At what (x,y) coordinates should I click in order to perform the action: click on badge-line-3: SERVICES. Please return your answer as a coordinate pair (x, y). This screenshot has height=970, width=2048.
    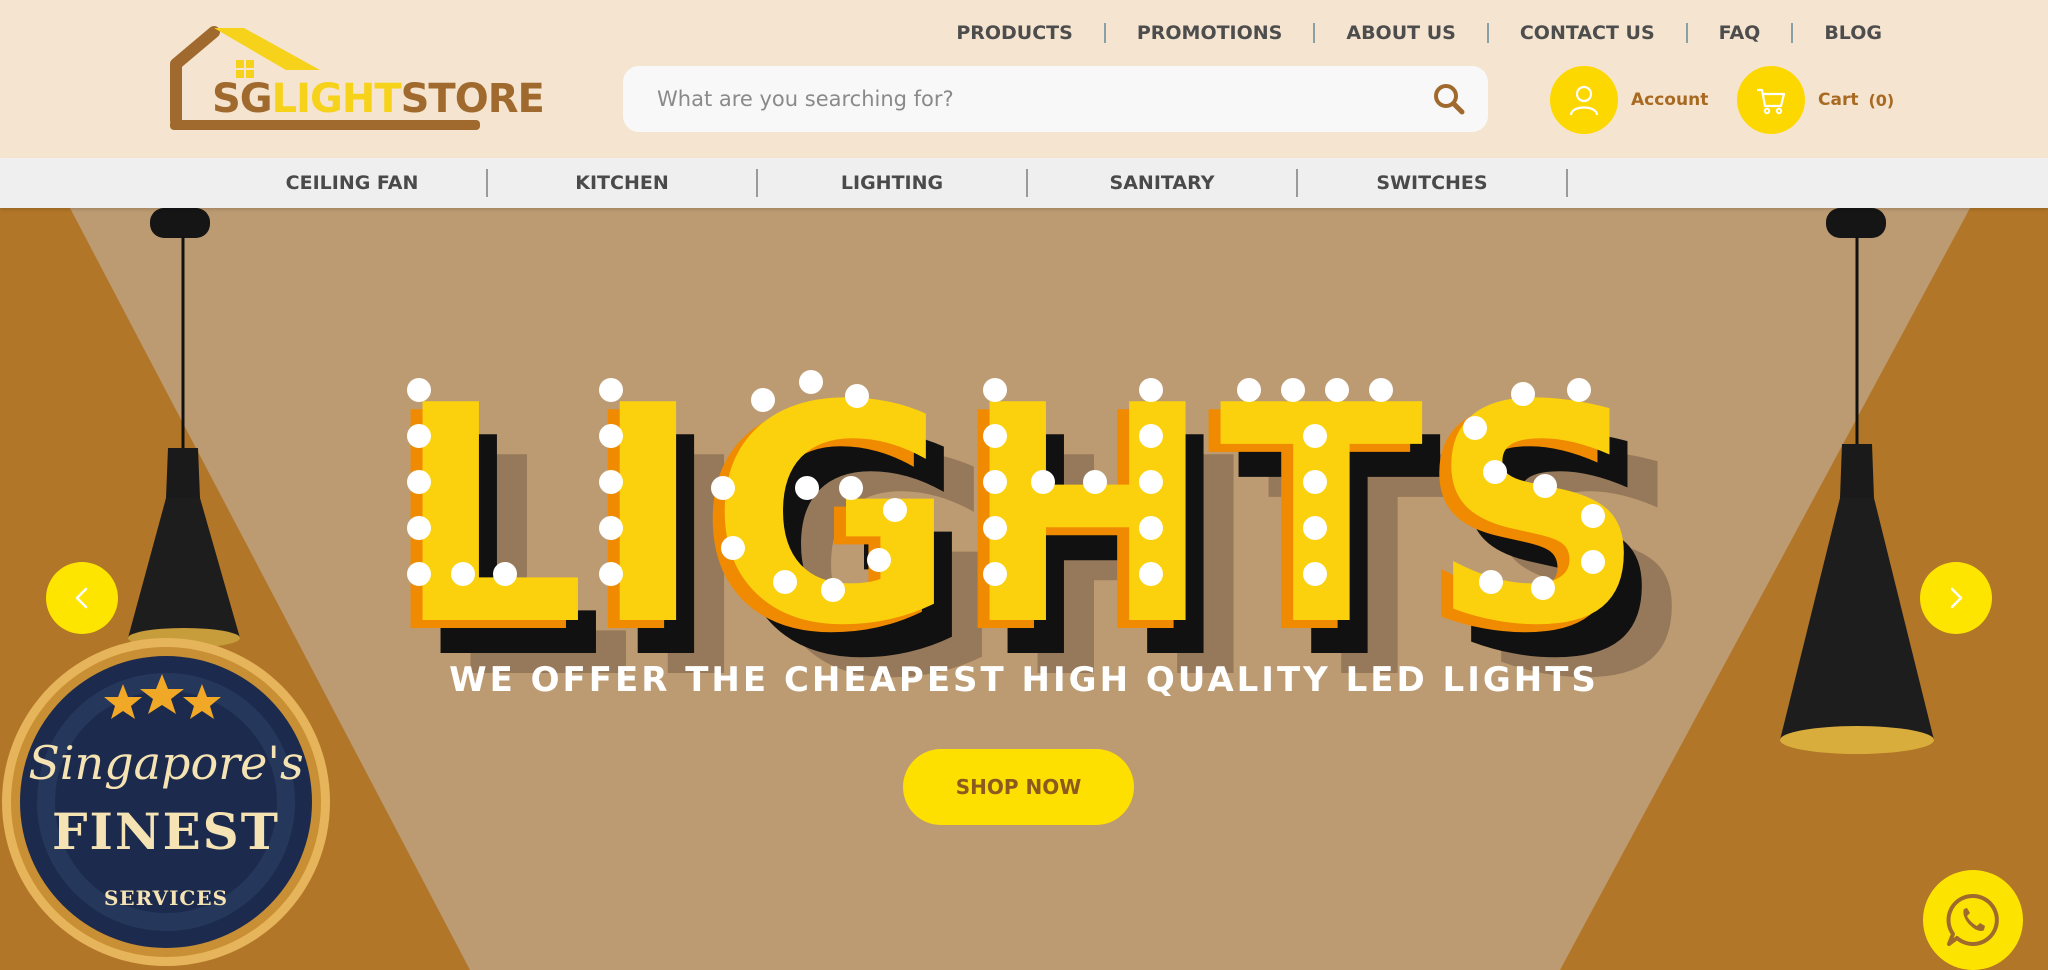
    Looking at the image, I should click on (166, 898).